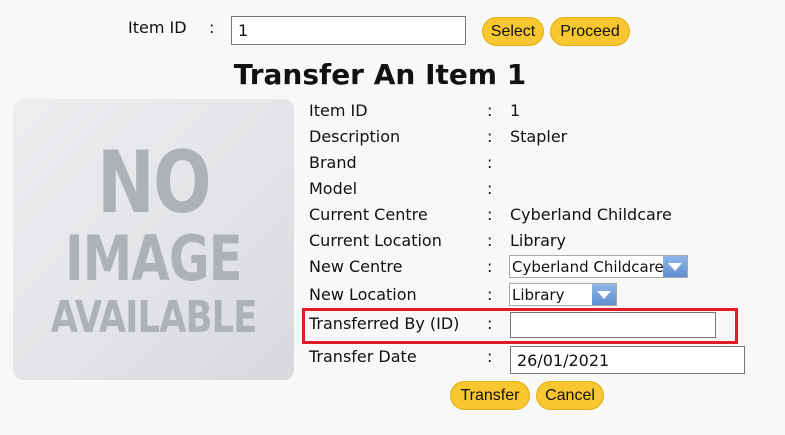 This screenshot has width=785, height=435. Describe the element at coordinates (490, 323) in the screenshot. I see `transferred-by-colon: :` at that location.